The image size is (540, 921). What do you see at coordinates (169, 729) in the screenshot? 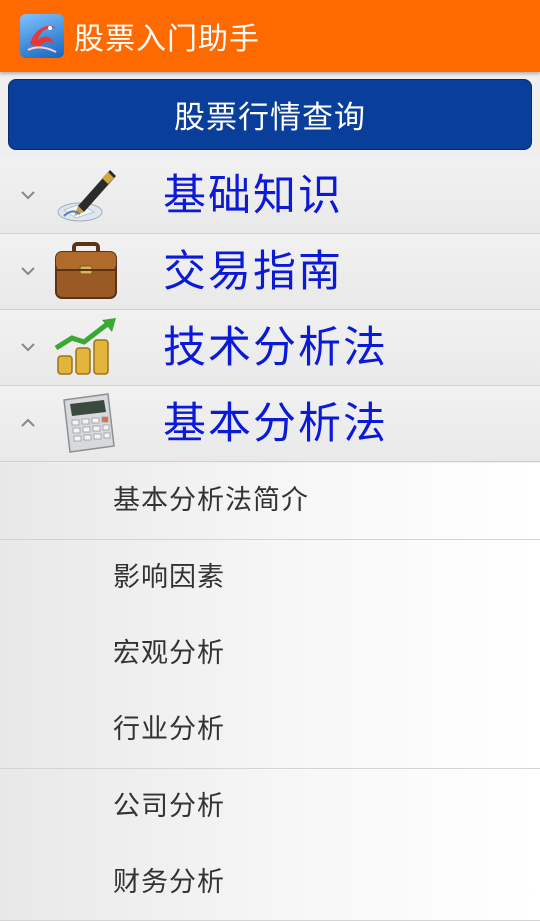
I see `list-item-label: 行业分析` at bounding box center [169, 729].